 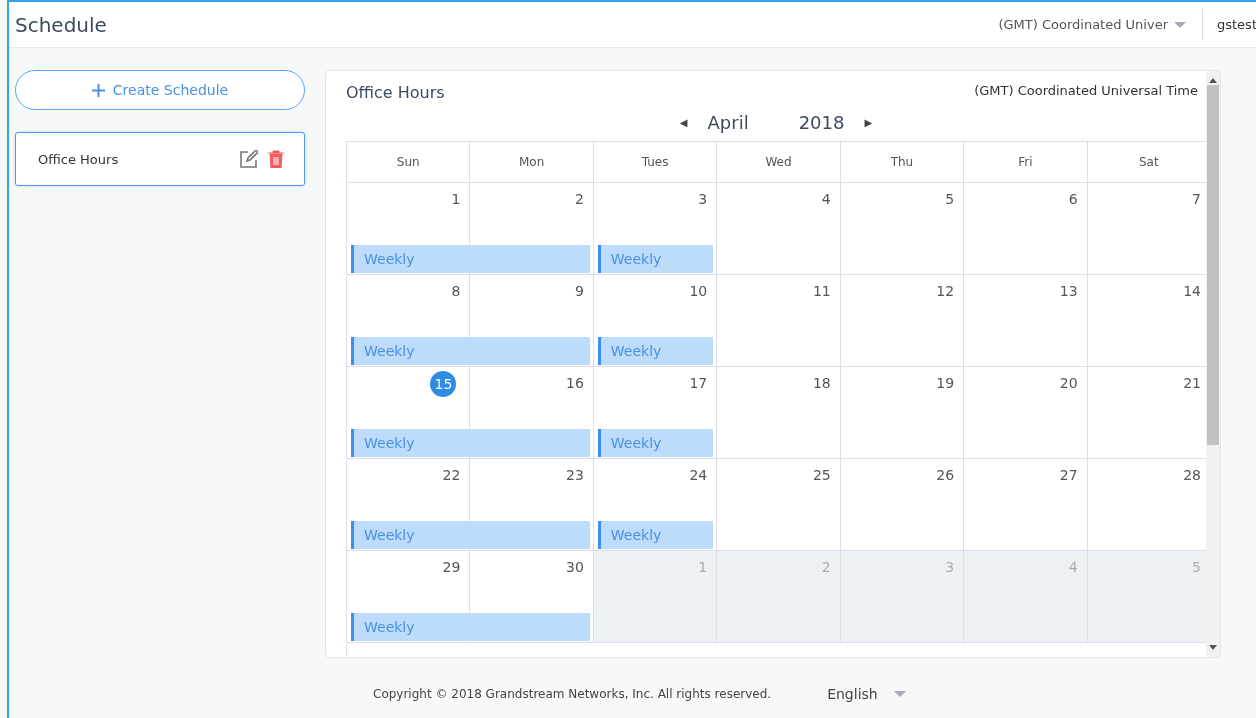 I want to click on day-number: 14, so click(x=1192, y=291).